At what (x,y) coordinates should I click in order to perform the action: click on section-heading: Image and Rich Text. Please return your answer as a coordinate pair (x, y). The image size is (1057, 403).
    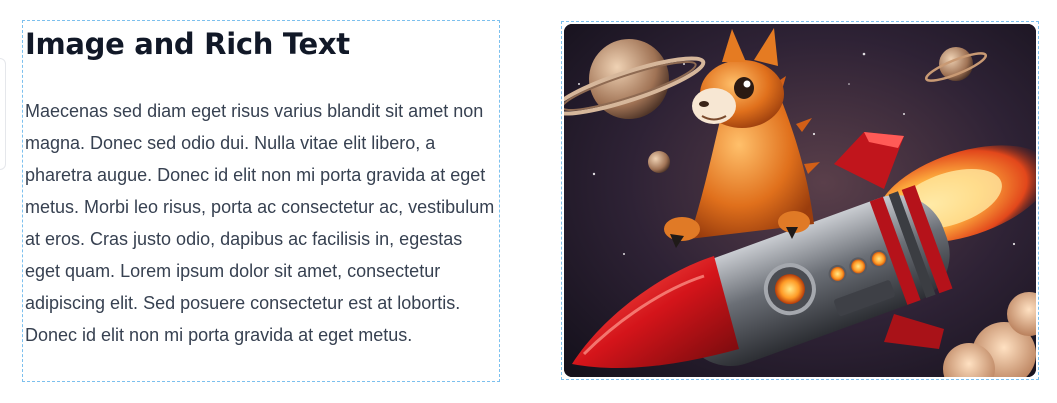
    Looking at the image, I should click on (187, 44).